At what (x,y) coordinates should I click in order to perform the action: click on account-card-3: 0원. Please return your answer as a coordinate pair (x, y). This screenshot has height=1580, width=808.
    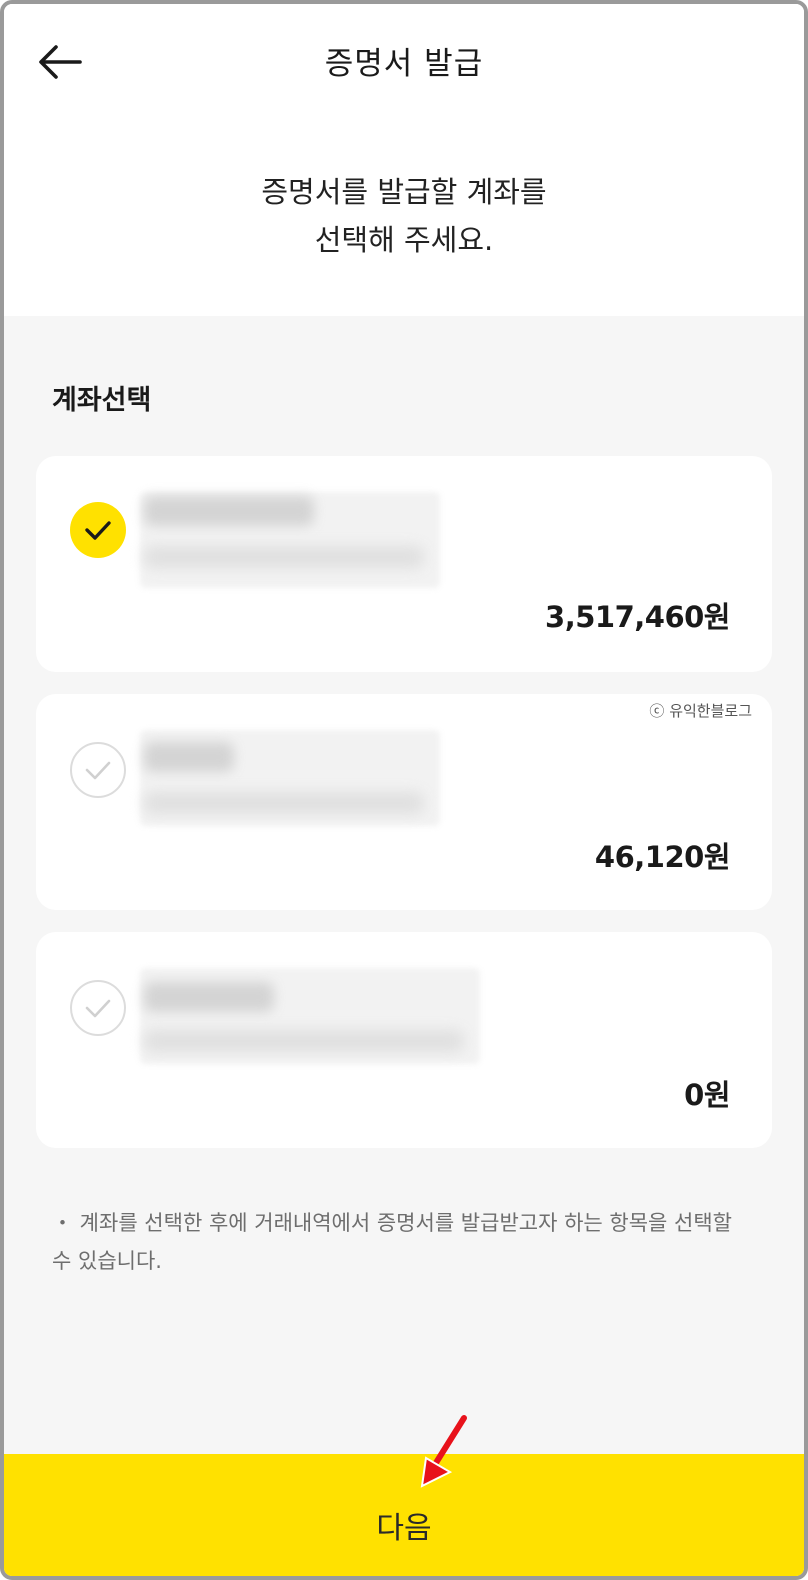
    Looking at the image, I should click on (404, 1040).